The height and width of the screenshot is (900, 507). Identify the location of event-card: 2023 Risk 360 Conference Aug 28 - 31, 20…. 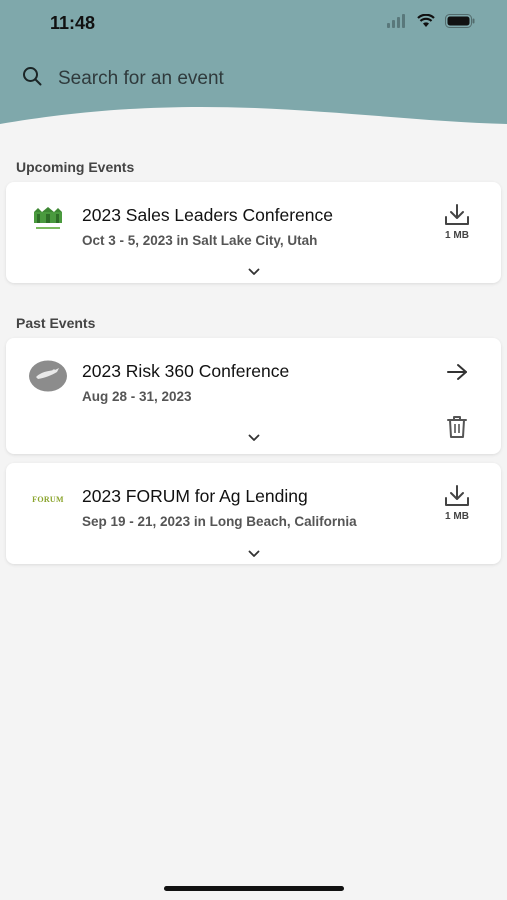
(253, 396).